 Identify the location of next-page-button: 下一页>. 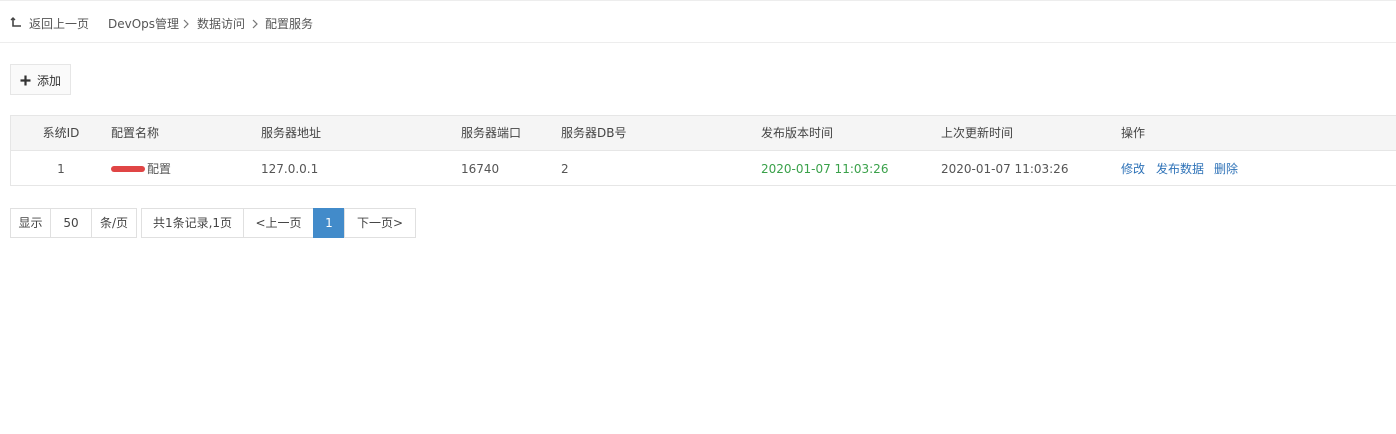
(380, 223).